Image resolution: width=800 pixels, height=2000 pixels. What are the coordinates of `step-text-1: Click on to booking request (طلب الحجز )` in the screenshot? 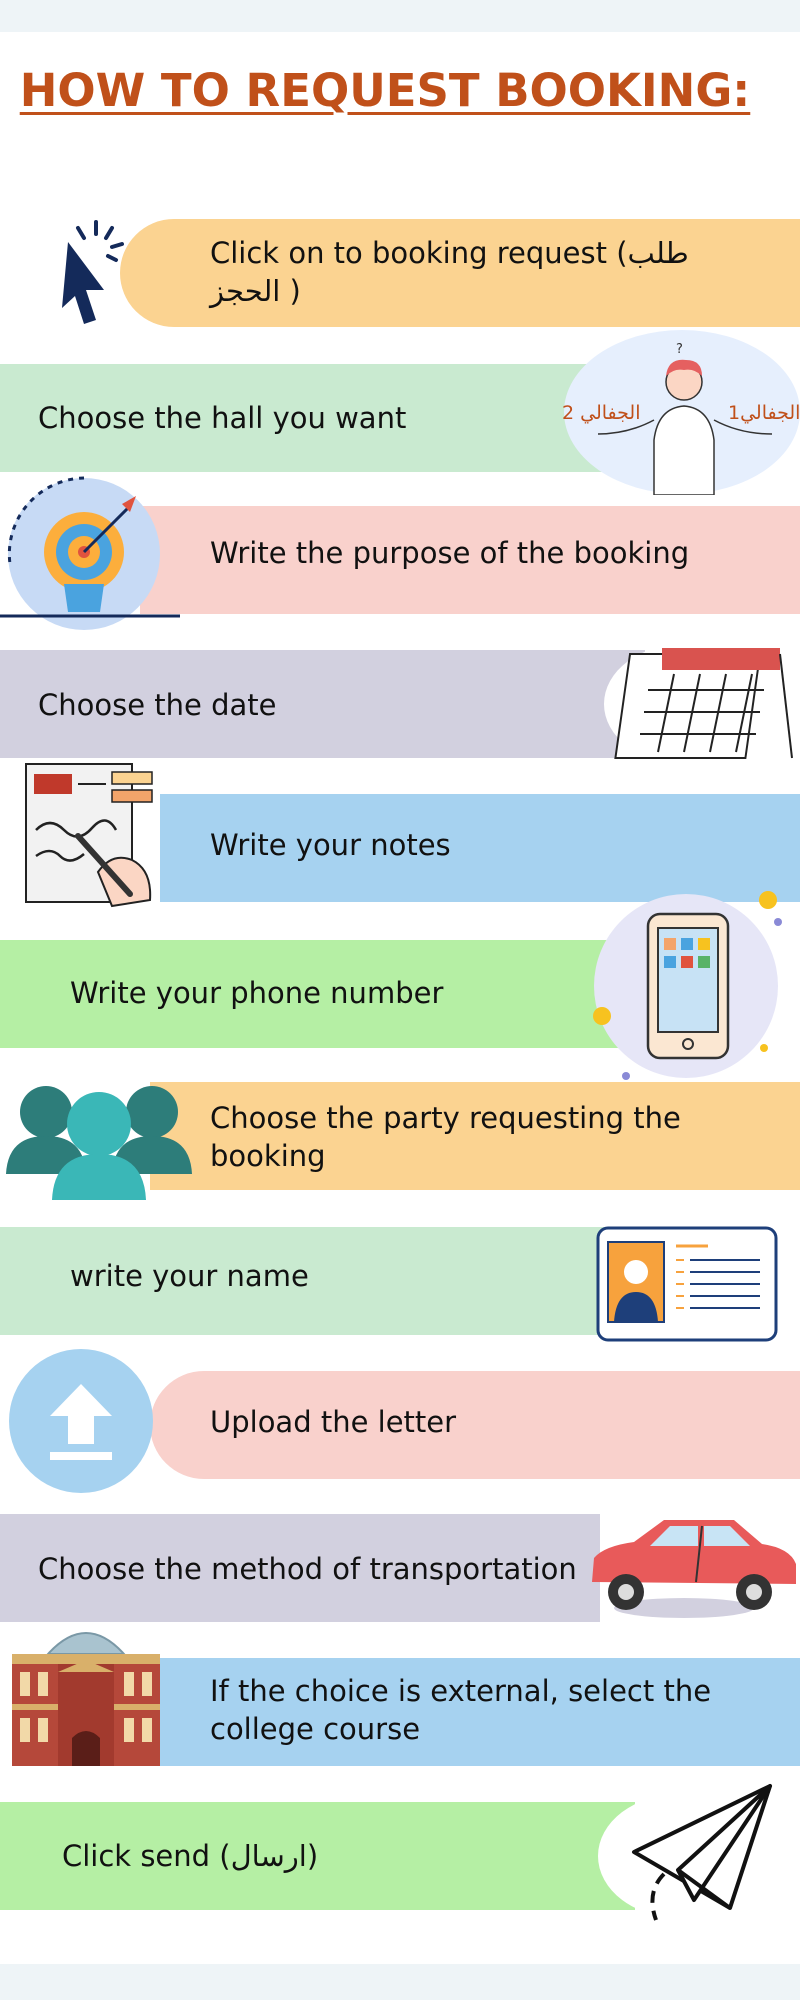 It's located at (449, 272).